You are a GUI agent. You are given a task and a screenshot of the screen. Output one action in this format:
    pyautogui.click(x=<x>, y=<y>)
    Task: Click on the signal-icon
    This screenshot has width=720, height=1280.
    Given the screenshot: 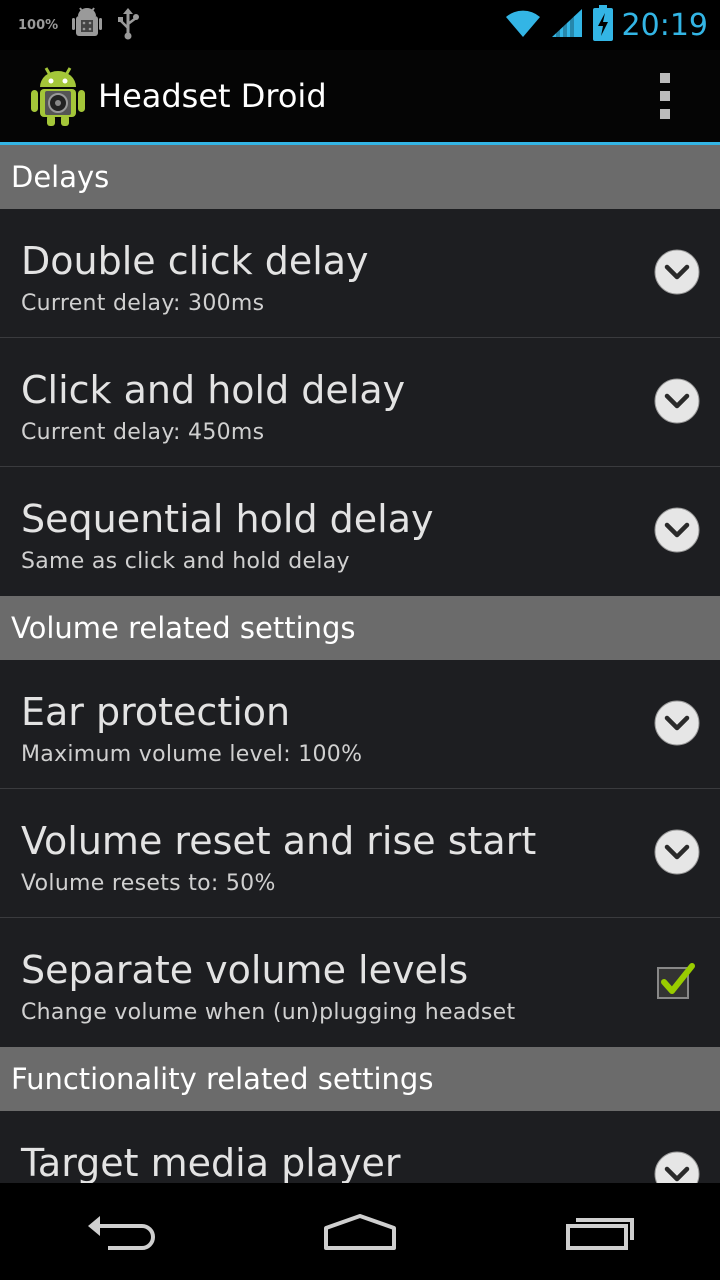 What is the action you would take?
    pyautogui.click(x=567, y=25)
    